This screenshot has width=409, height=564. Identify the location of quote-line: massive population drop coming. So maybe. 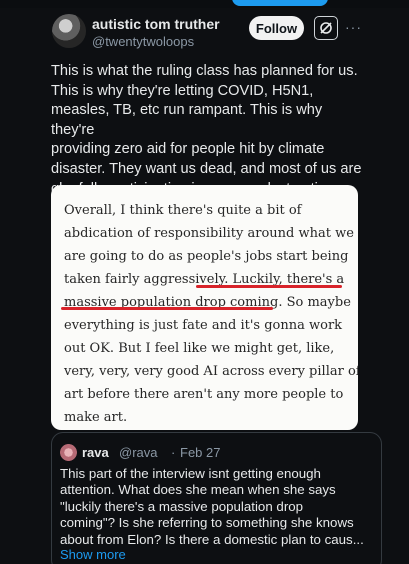
(207, 302).